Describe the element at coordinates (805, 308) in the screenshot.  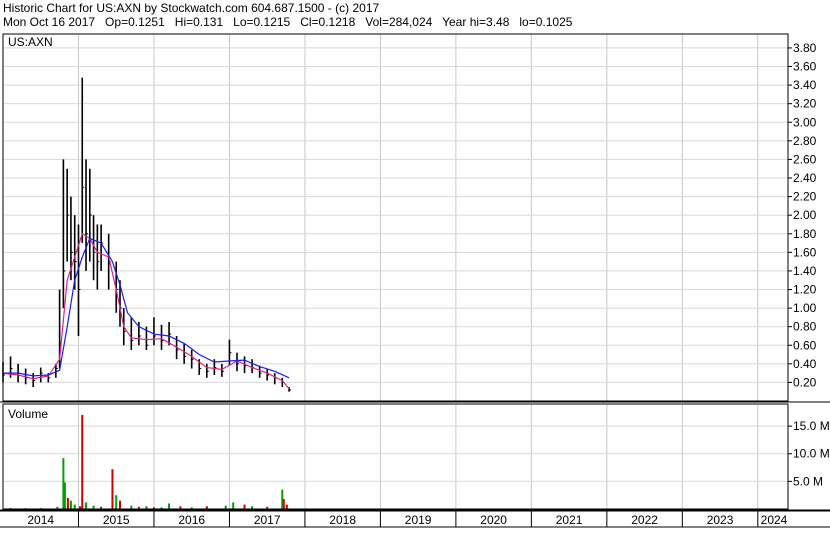
I see `price-tick-label: 1.00` at that location.